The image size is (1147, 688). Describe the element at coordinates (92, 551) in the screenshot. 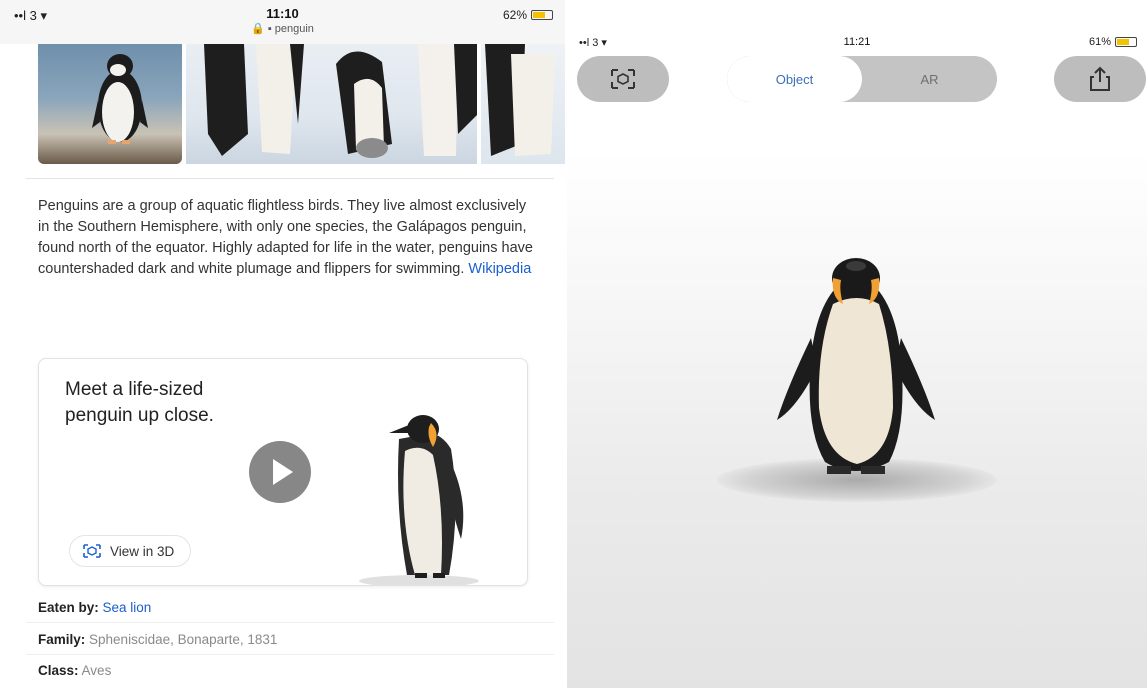

I see `ar-cube-icon` at that location.